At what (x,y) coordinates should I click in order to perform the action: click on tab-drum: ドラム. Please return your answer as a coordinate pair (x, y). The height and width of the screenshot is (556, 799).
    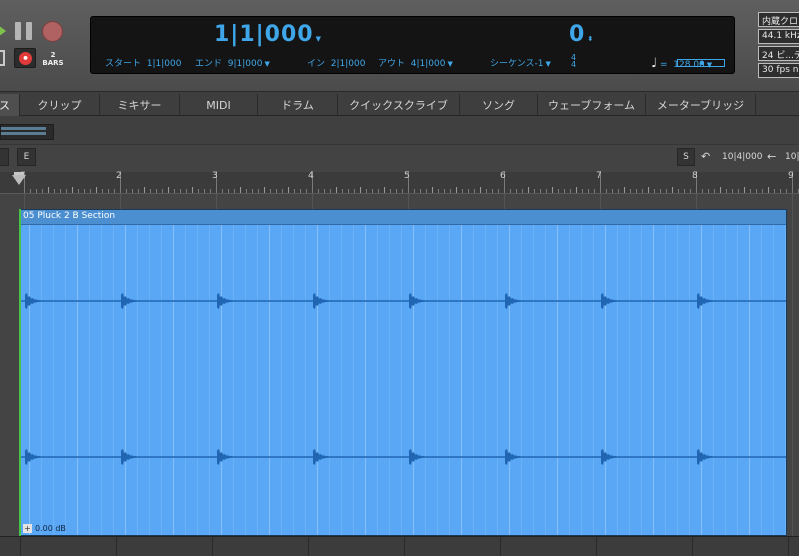
    Looking at the image, I should click on (298, 105).